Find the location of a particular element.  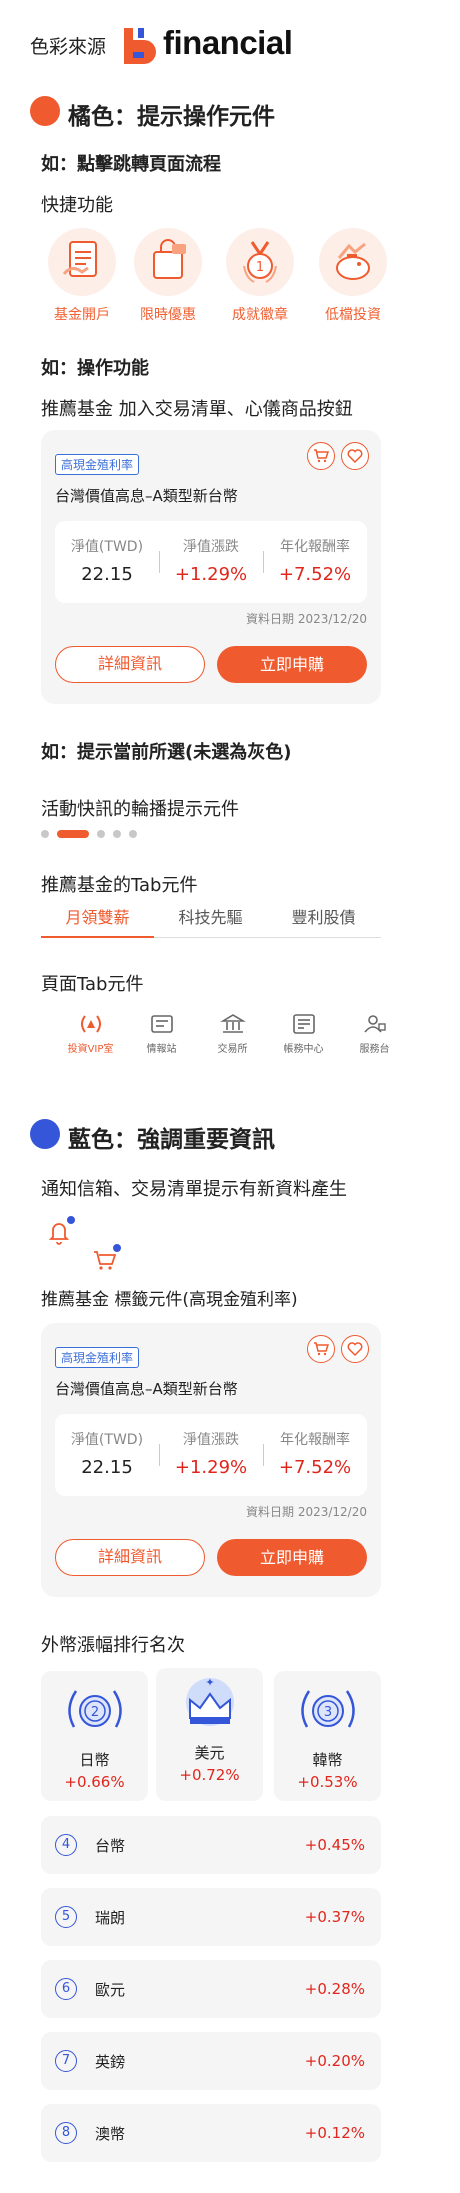

quick-item-badges: 1 成就徽章 is located at coordinates (260, 276).